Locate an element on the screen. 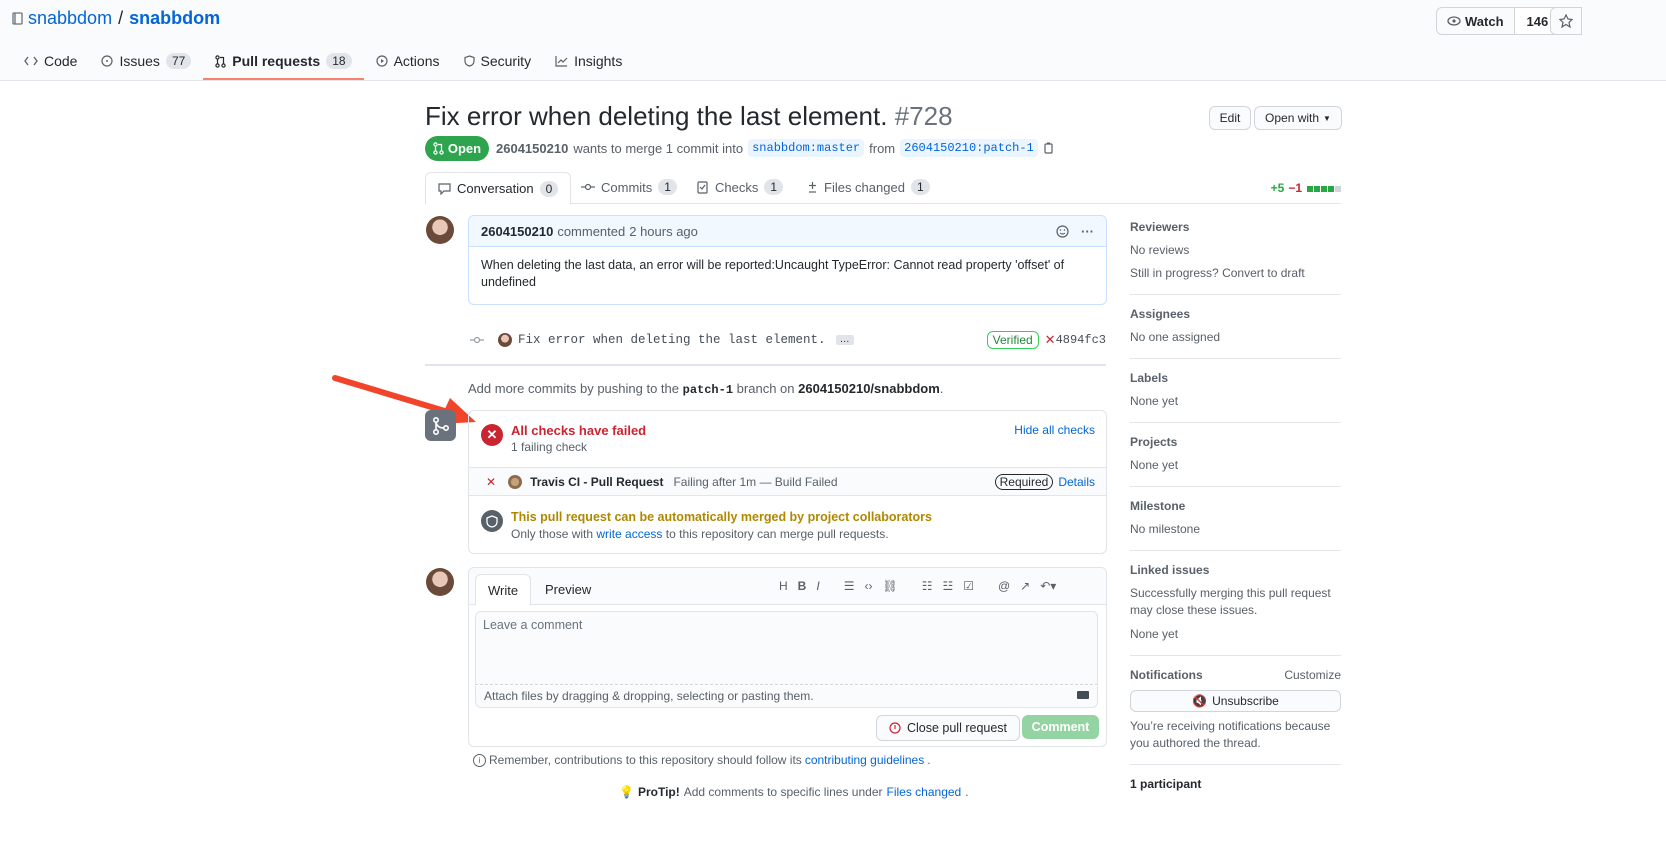 Image resolution: width=1666 pixels, height=864 pixels. markdown-icon is located at coordinates (1083, 695).